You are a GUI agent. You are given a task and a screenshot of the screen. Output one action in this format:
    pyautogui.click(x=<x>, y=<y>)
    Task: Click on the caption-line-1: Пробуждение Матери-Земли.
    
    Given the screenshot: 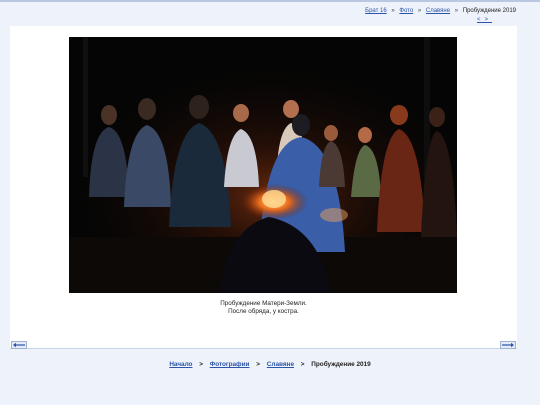 What is the action you would take?
    pyautogui.click(x=263, y=303)
    